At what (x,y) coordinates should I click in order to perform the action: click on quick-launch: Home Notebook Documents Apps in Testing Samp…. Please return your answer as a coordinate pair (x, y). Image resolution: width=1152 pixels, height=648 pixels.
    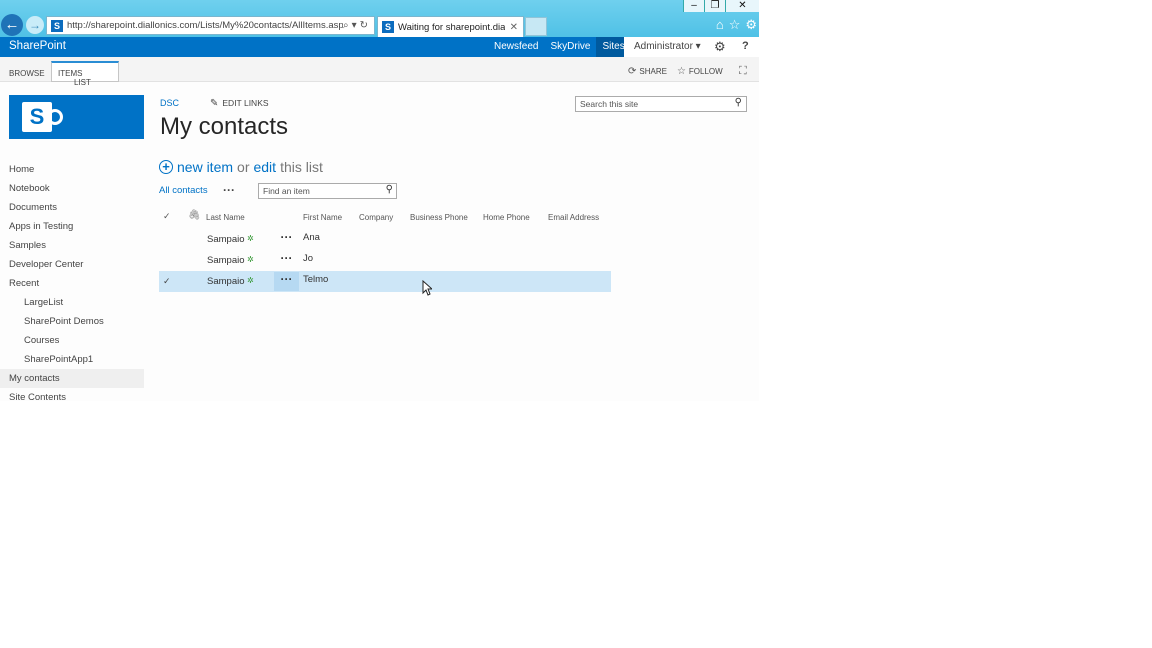
    Looking at the image, I should click on (72, 280).